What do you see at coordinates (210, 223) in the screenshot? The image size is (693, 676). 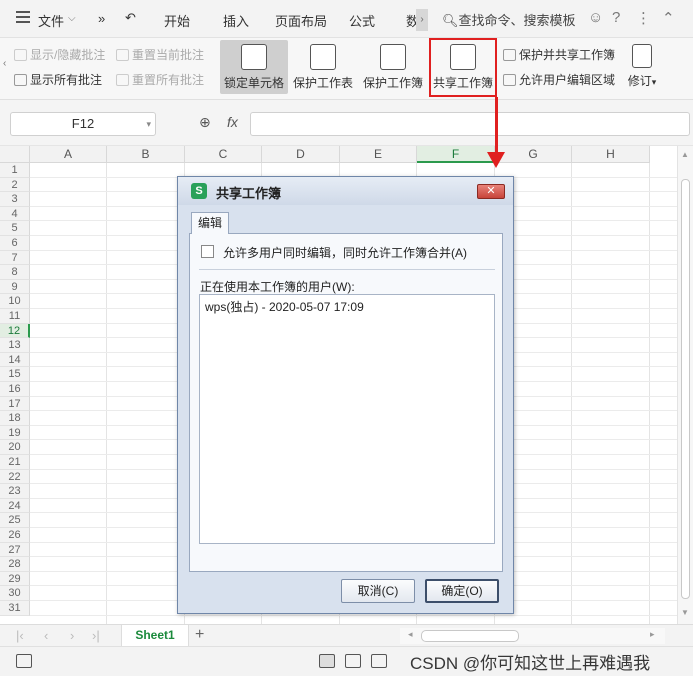 I see `tab-edit: 编辑` at bounding box center [210, 223].